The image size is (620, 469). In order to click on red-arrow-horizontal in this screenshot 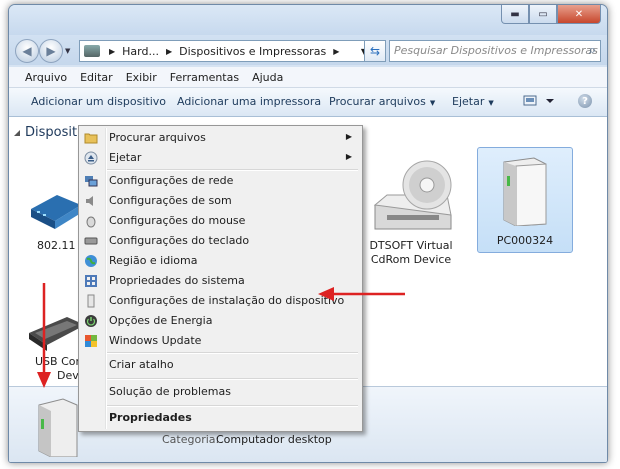, I will do `click(361, 294)`.